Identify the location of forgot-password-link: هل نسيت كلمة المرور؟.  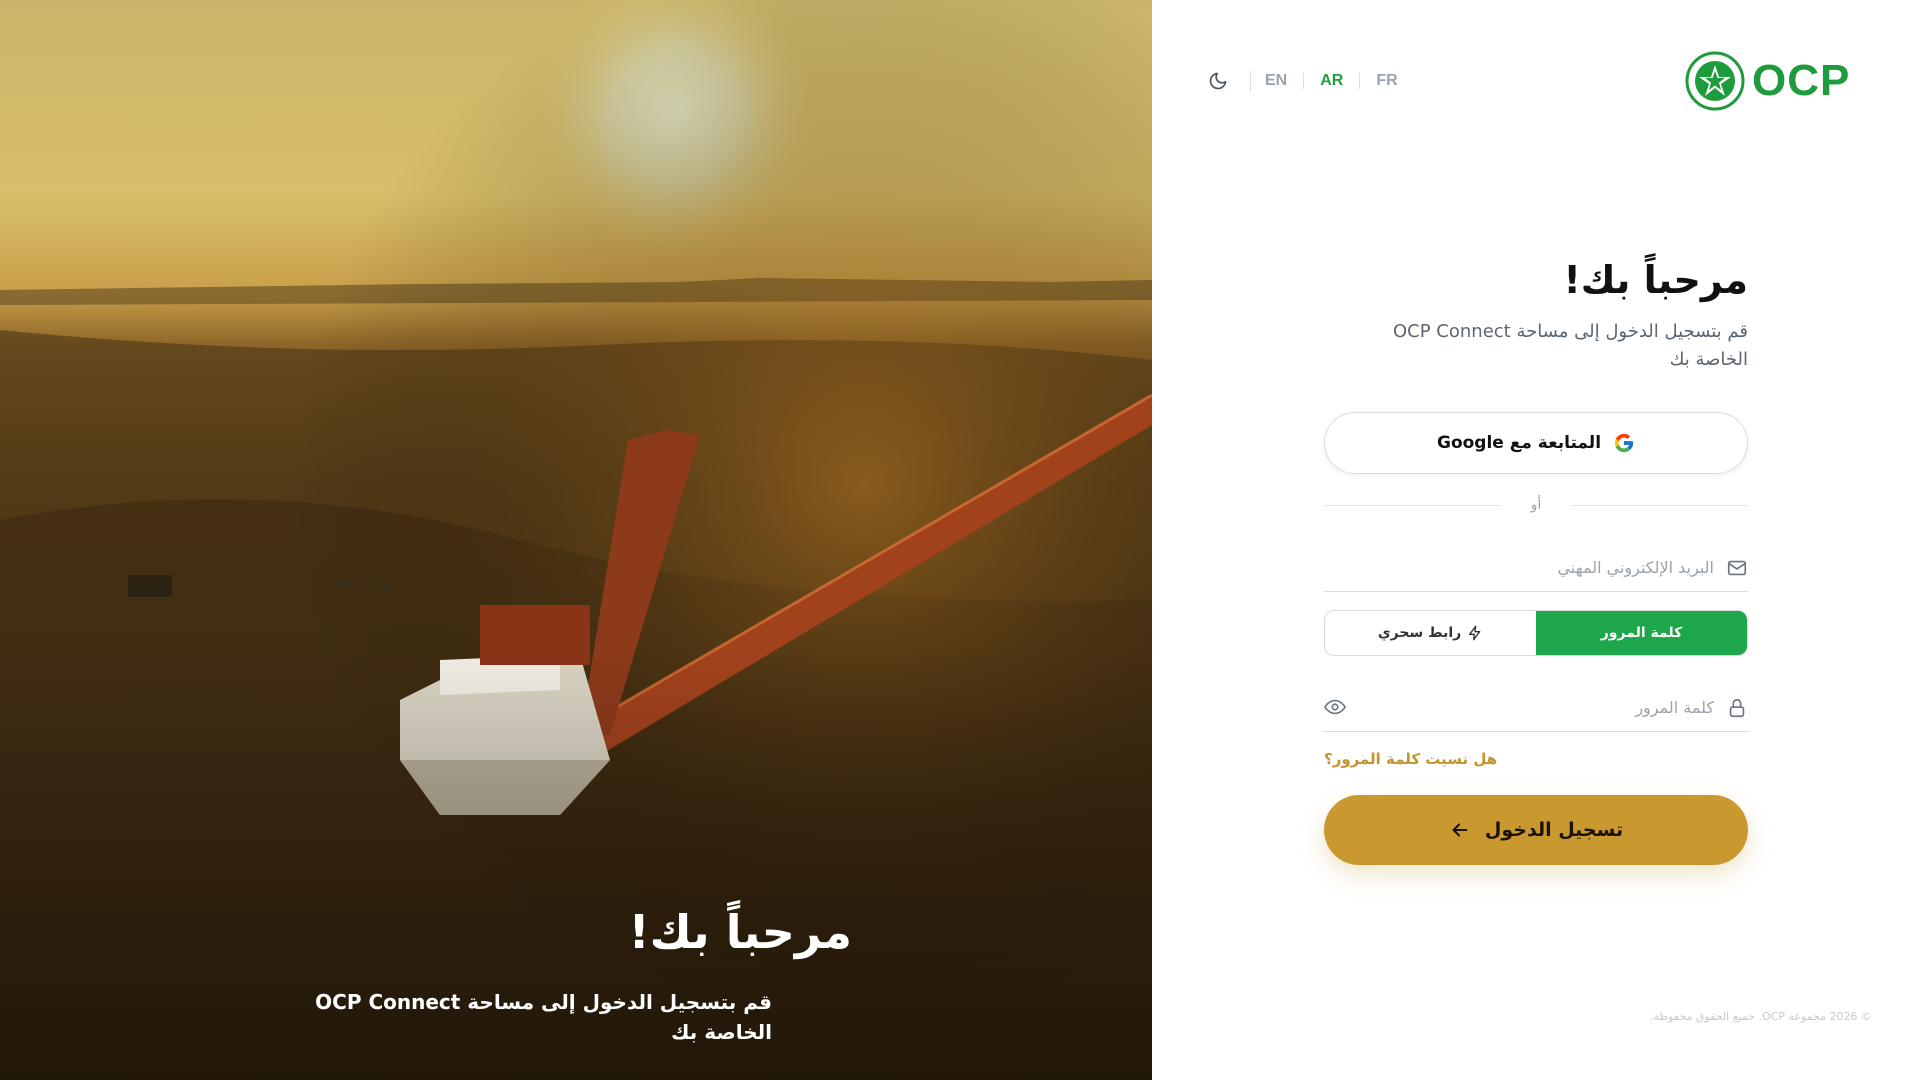
(1410, 759).